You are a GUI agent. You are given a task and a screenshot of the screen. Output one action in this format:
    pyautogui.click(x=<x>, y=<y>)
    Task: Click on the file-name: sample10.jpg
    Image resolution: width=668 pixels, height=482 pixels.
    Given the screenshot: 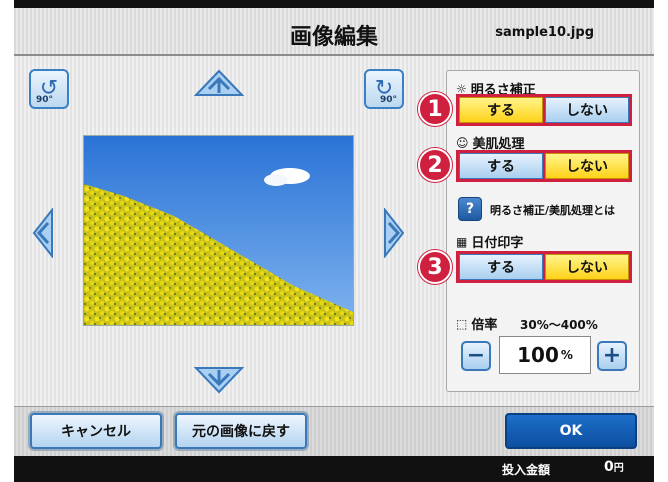 What is the action you would take?
    pyautogui.click(x=544, y=32)
    